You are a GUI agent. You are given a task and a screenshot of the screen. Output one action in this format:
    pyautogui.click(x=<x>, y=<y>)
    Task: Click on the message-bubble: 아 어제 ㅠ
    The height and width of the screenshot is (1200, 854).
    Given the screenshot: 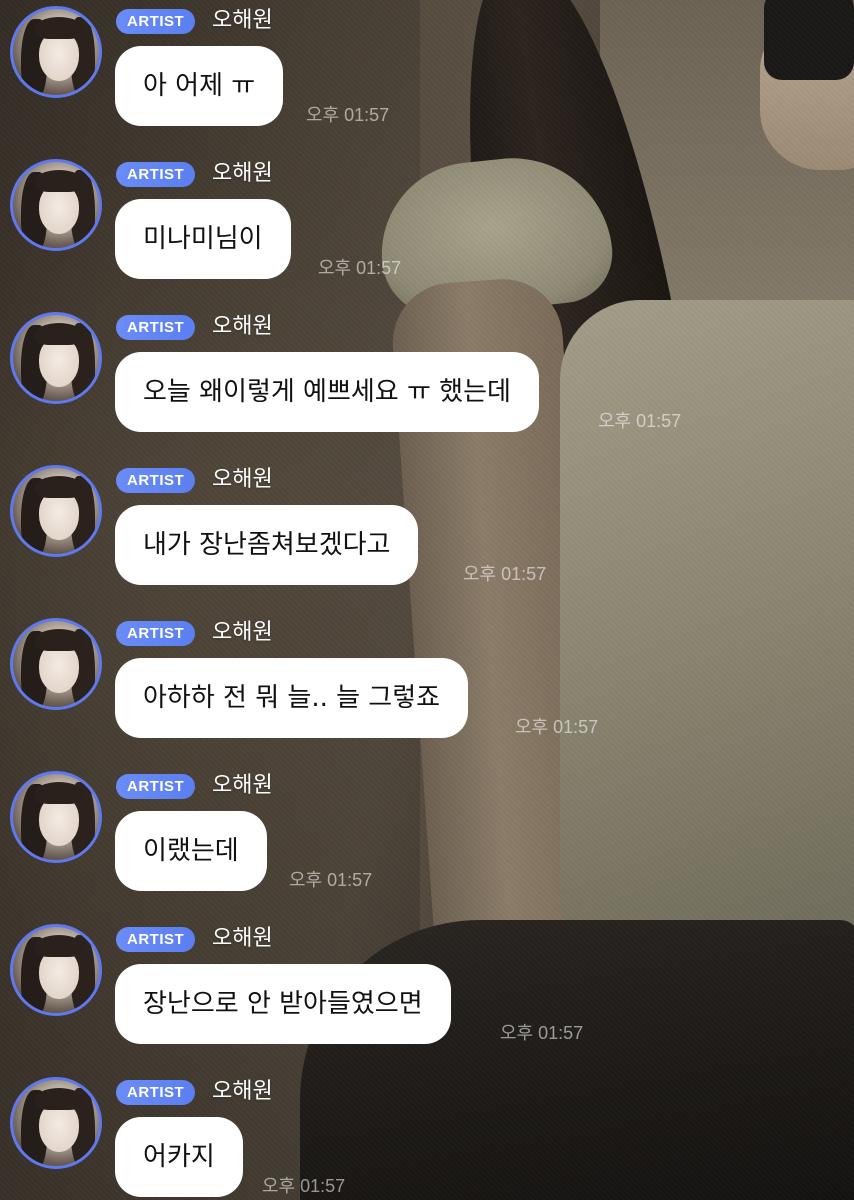 What is the action you would take?
    pyautogui.click(x=199, y=86)
    